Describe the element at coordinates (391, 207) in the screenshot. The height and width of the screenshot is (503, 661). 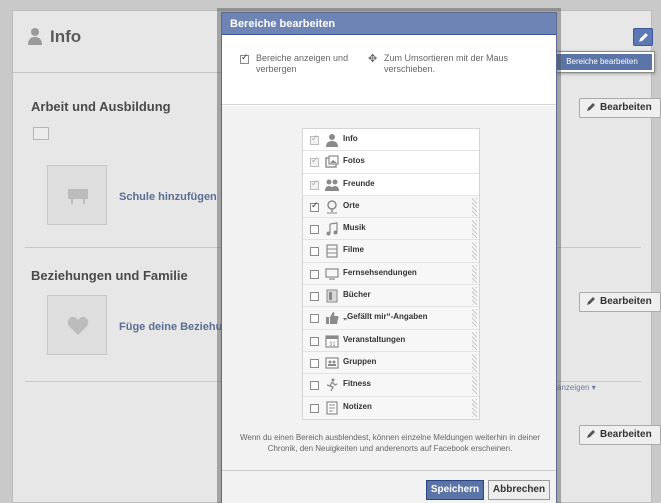
I see `list-item: Orte` at that location.